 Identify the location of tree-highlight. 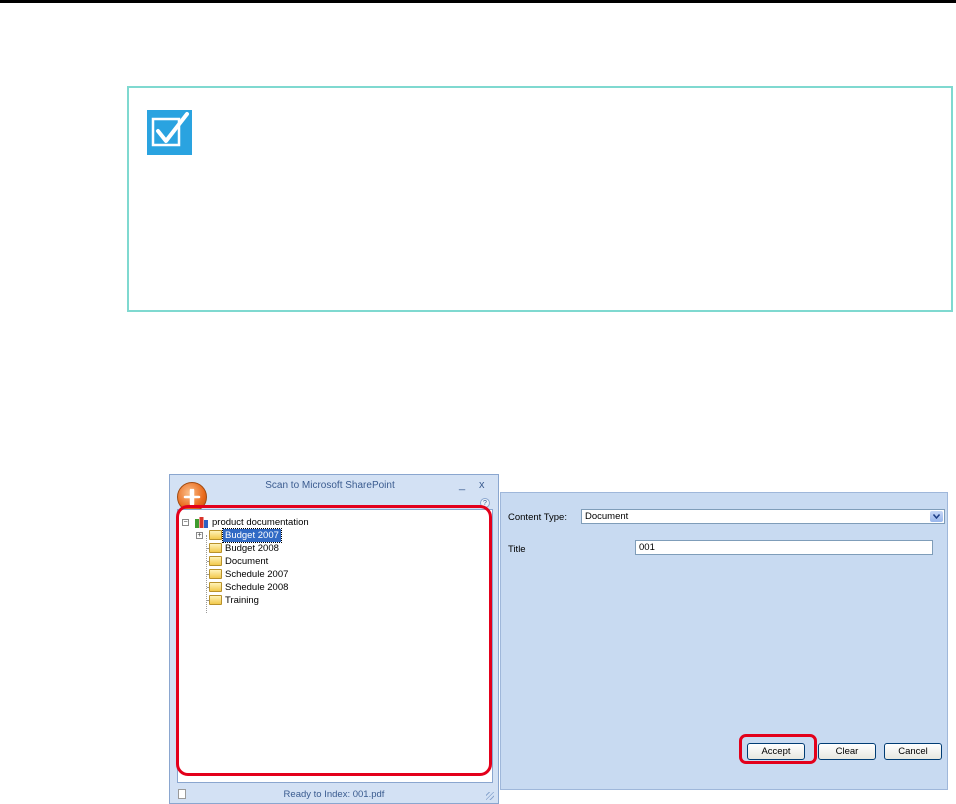
(334, 640).